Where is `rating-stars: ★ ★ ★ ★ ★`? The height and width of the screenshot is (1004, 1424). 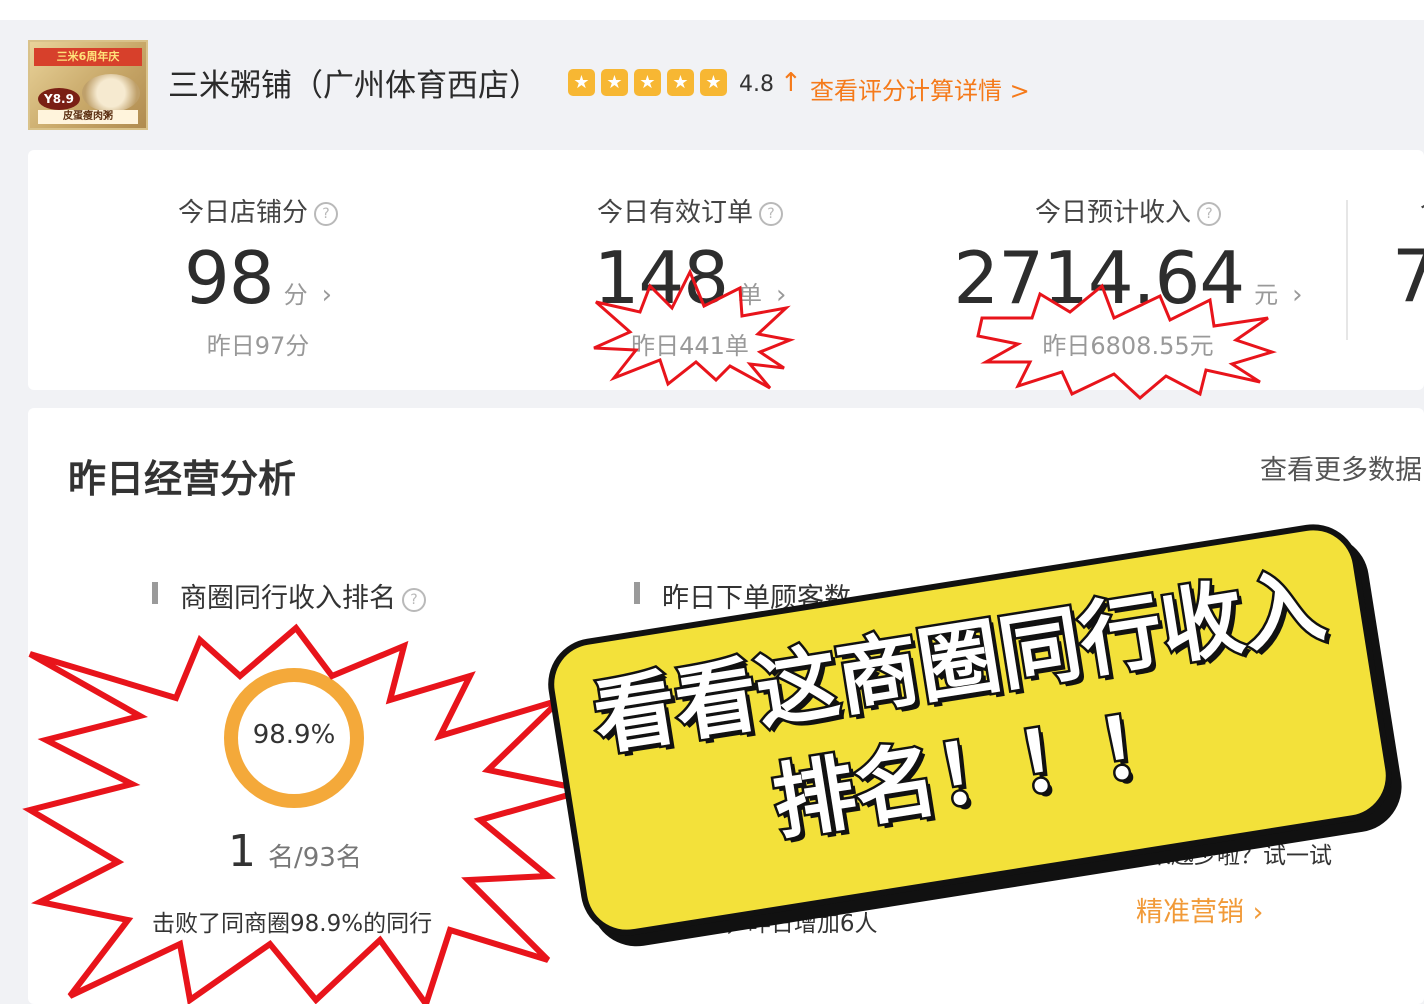 rating-stars: ★ ★ ★ ★ ★ is located at coordinates (647, 82).